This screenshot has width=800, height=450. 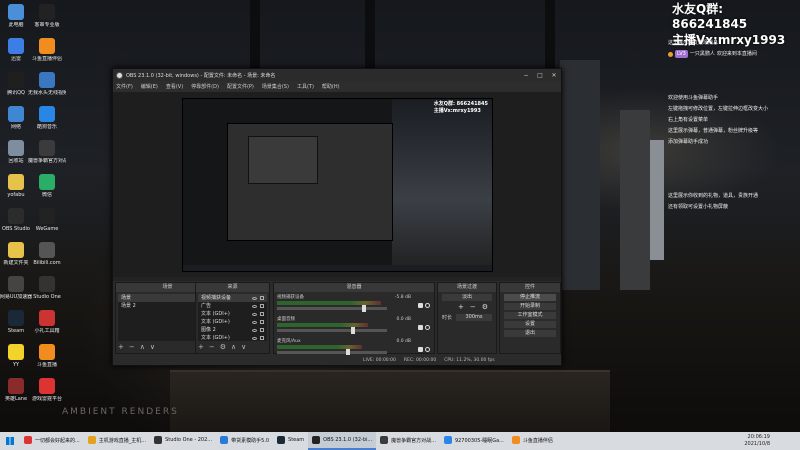 I want to click on duration-input: 300ms, so click(x=474, y=317).